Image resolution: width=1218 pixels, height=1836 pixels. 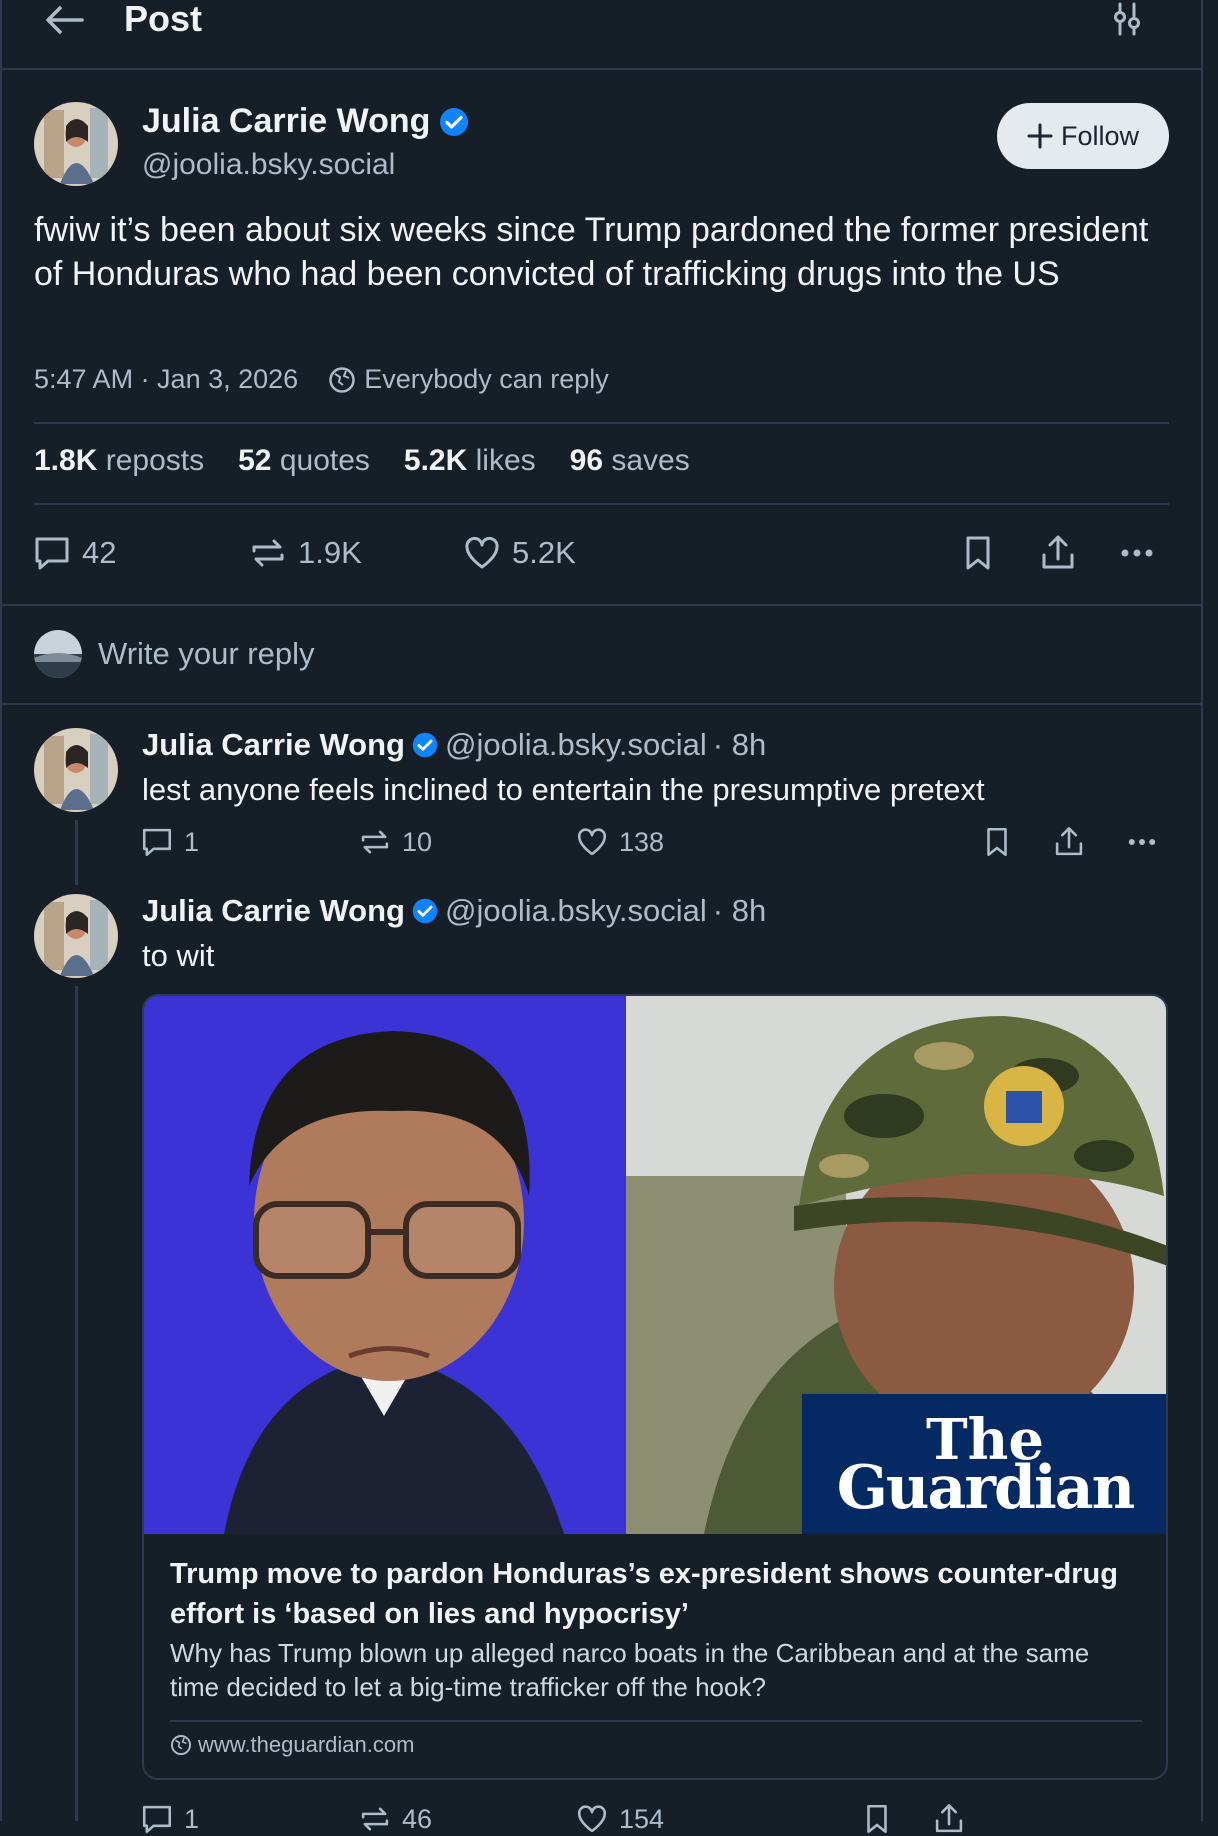 What do you see at coordinates (292, 1745) in the screenshot?
I see `article-domain: www.theguardian.com` at bounding box center [292, 1745].